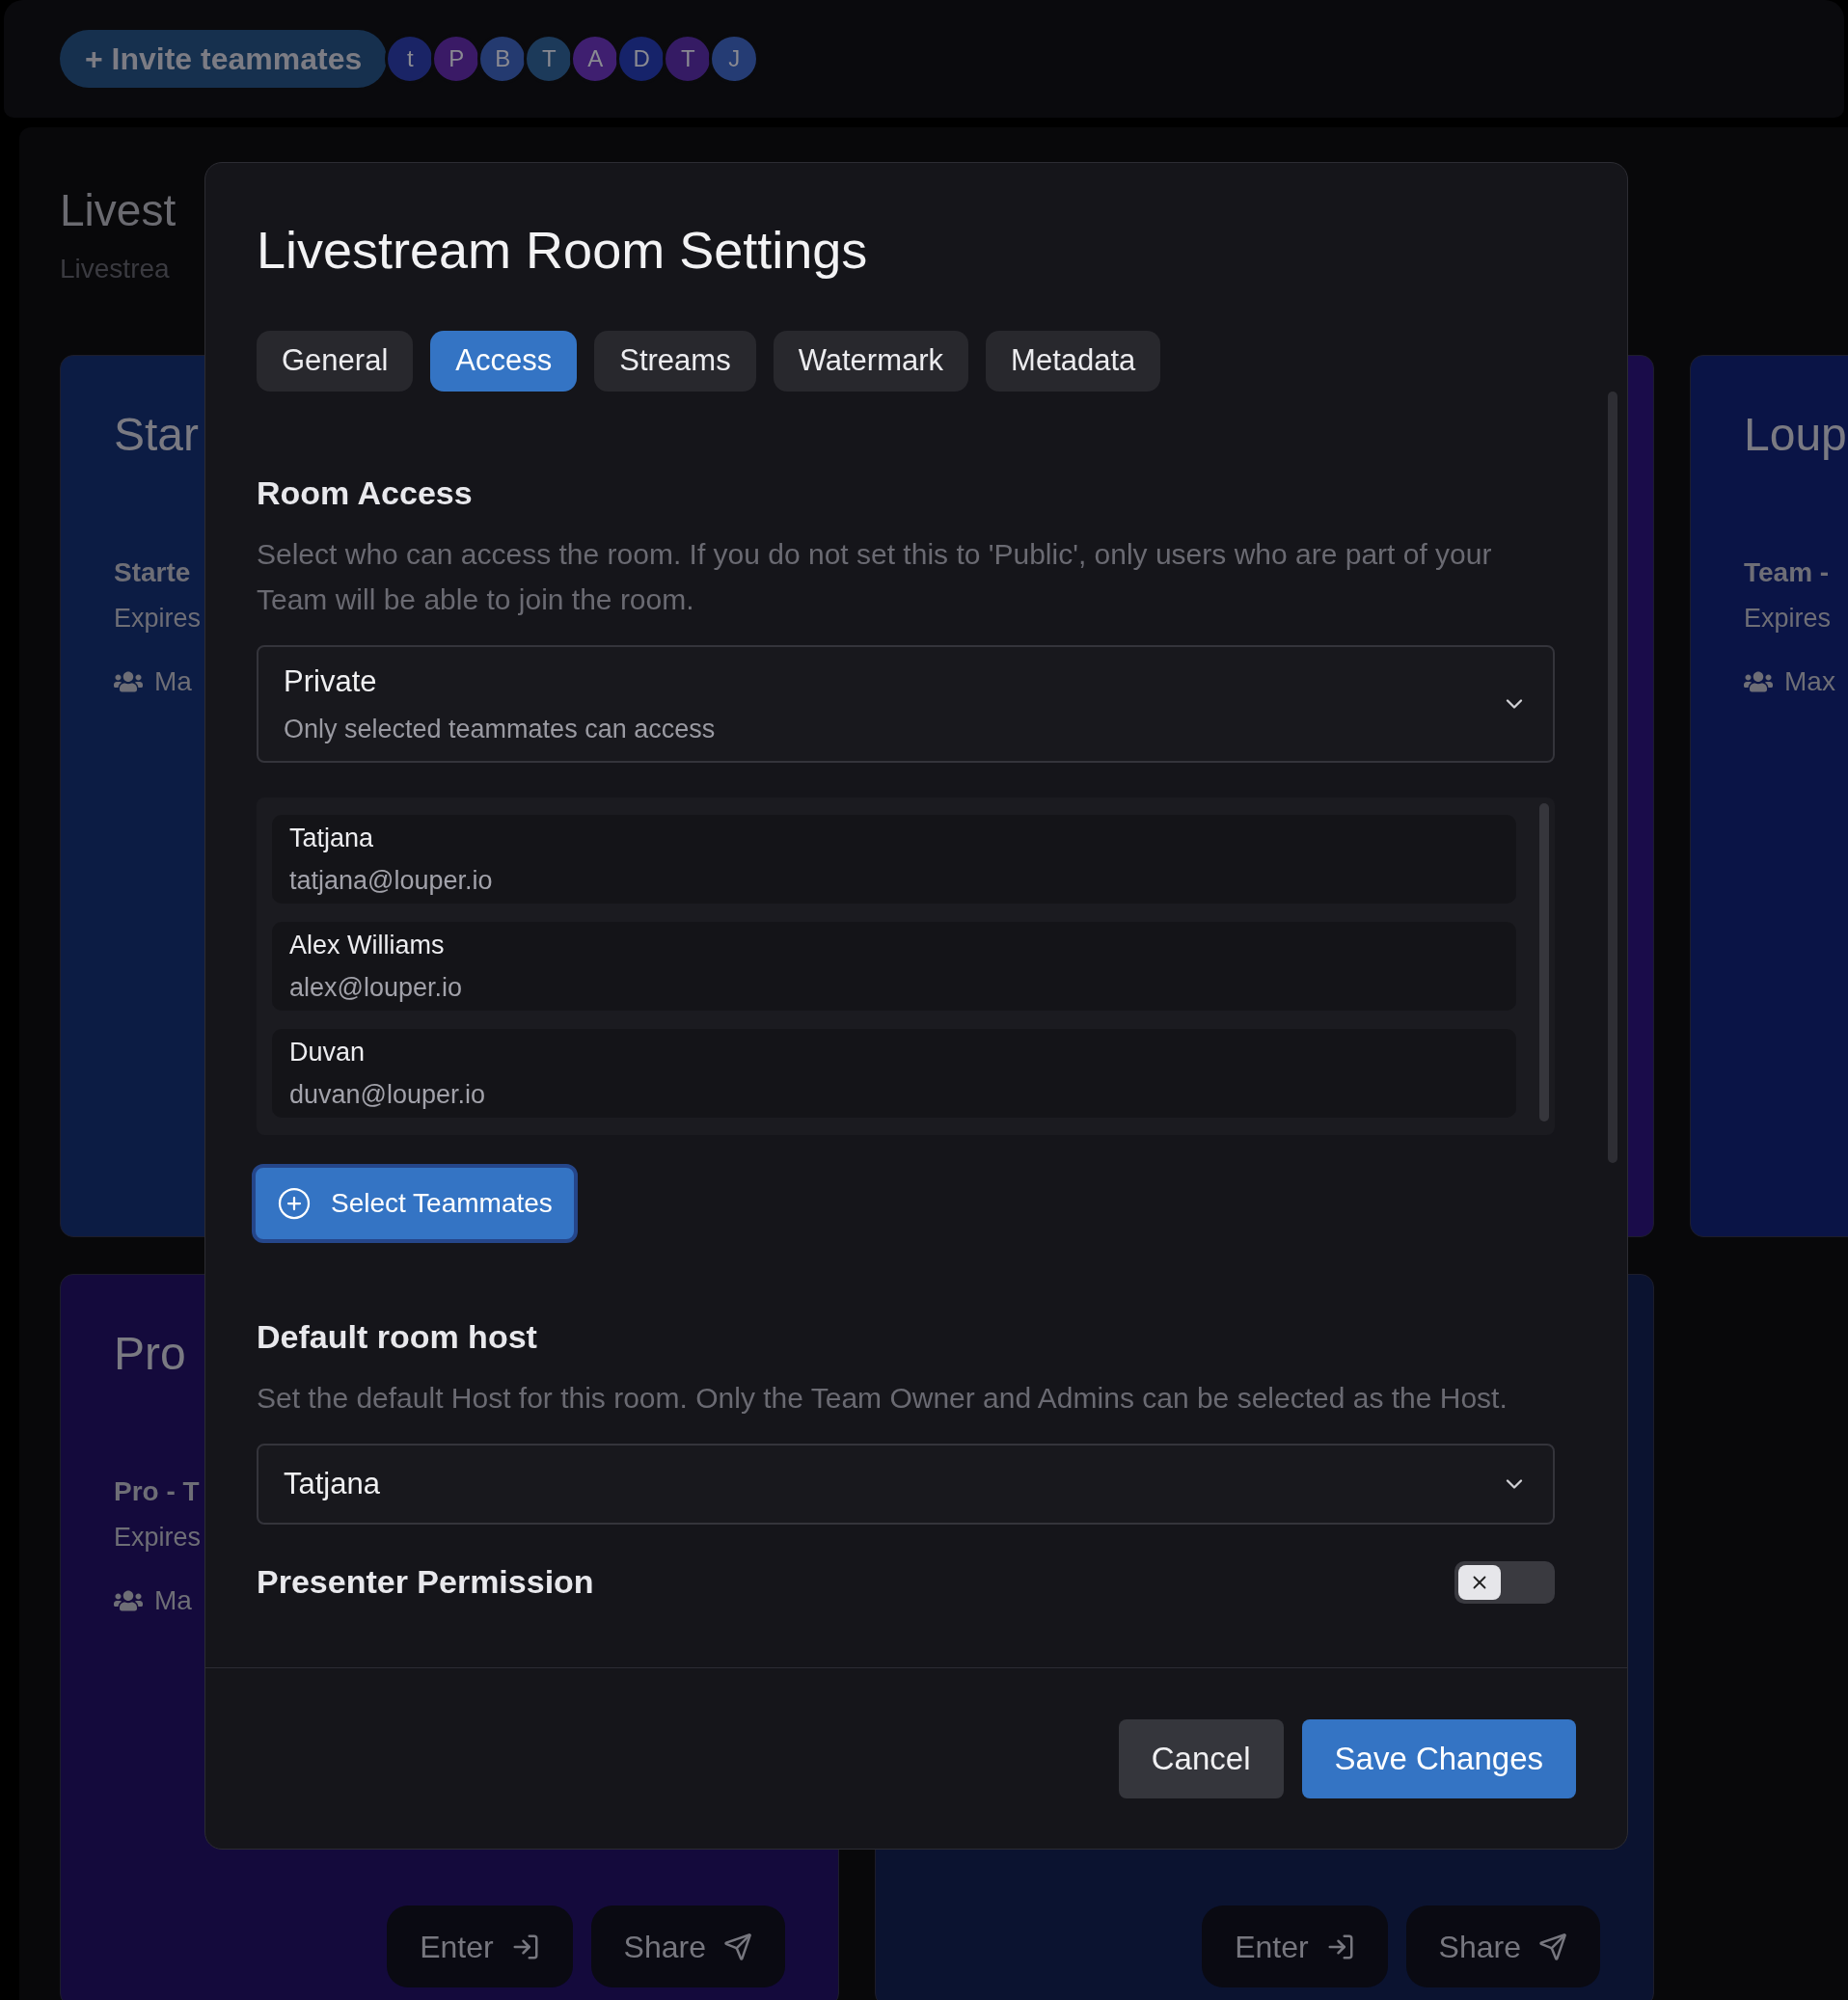  I want to click on member-name: Tatjana, so click(332, 838).